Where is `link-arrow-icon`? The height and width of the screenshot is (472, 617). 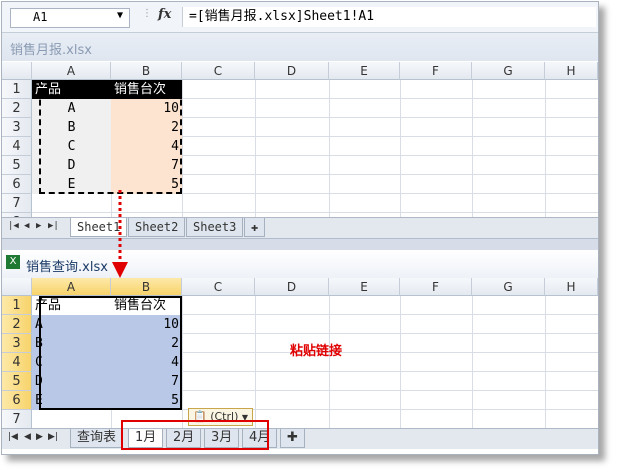 link-arrow-icon is located at coordinates (120, 234).